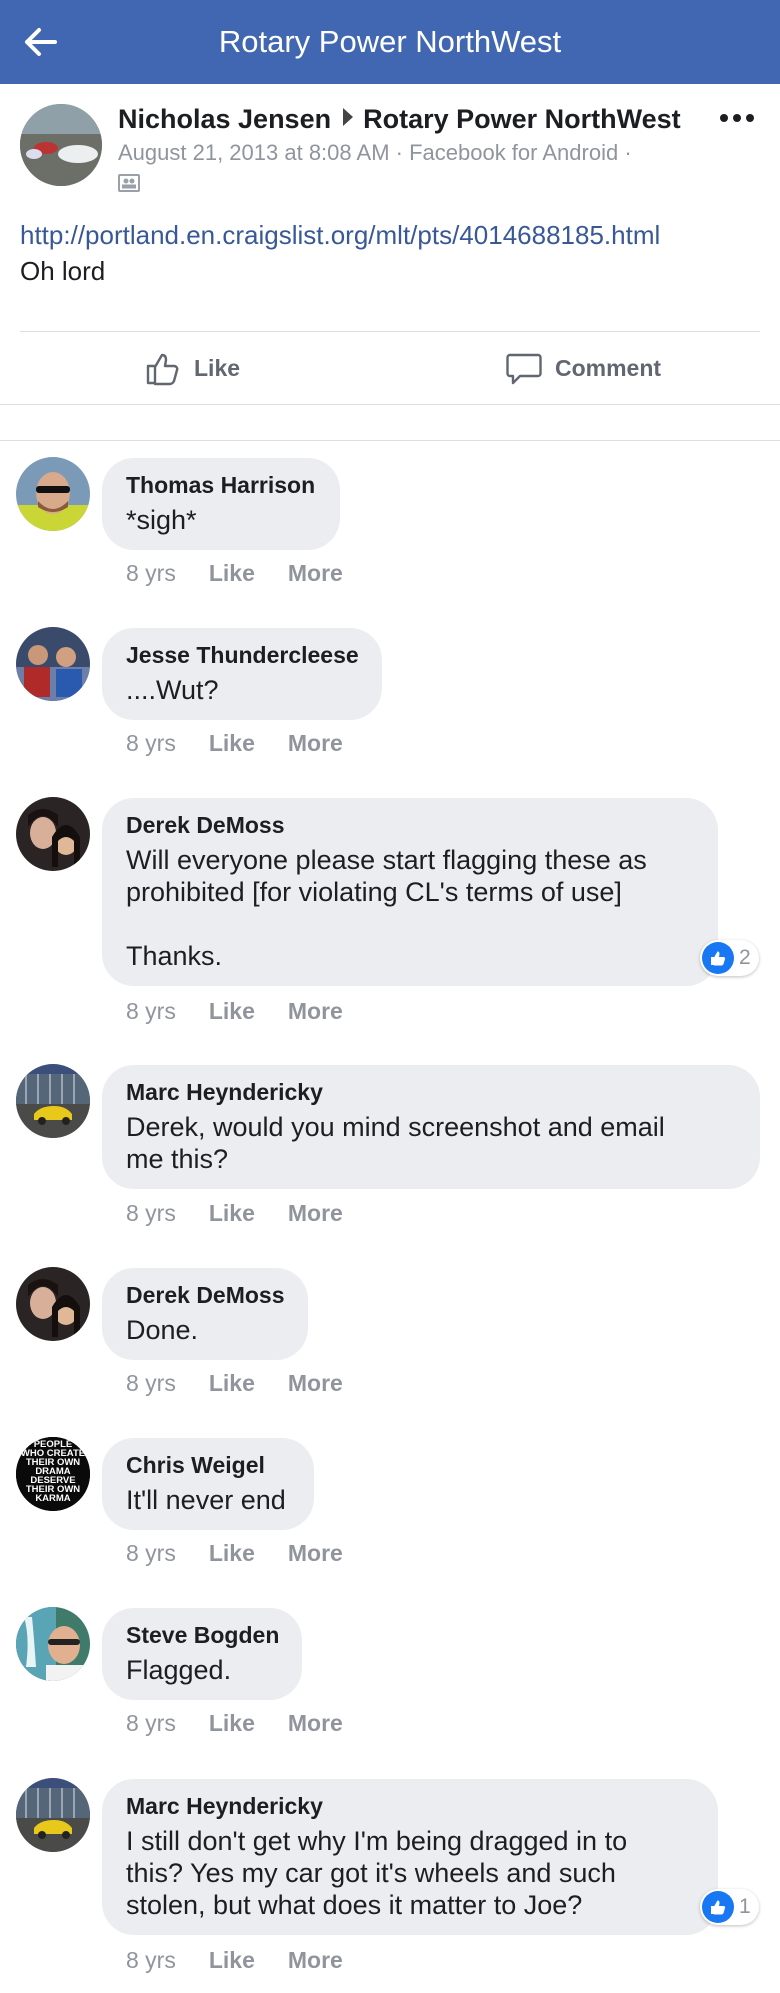 Image resolution: width=780 pixels, height=1993 pixels. I want to click on post-author-line: Nicholas Jensen Rotary Power NorthWest, so click(399, 119).